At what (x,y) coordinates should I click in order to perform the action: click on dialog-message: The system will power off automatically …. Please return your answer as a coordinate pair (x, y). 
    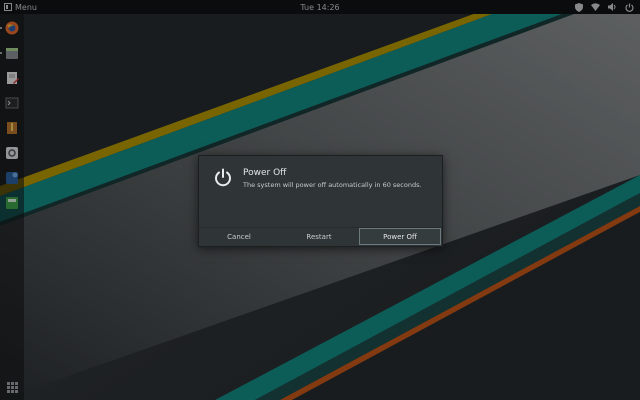
    Looking at the image, I should click on (332, 185).